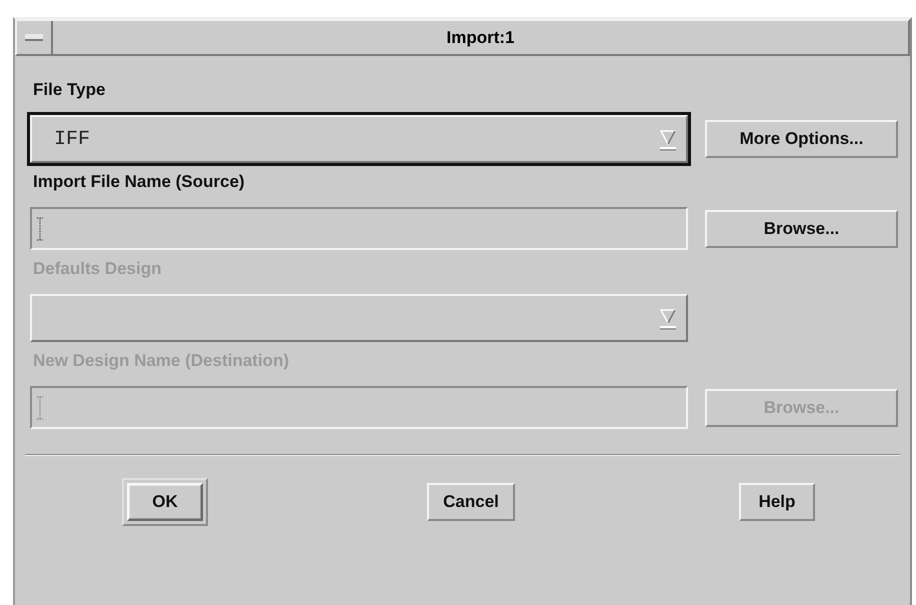 The width and height of the screenshot is (916, 605). What do you see at coordinates (471, 502) in the screenshot?
I see `dialog-button: Cancel` at bounding box center [471, 502].